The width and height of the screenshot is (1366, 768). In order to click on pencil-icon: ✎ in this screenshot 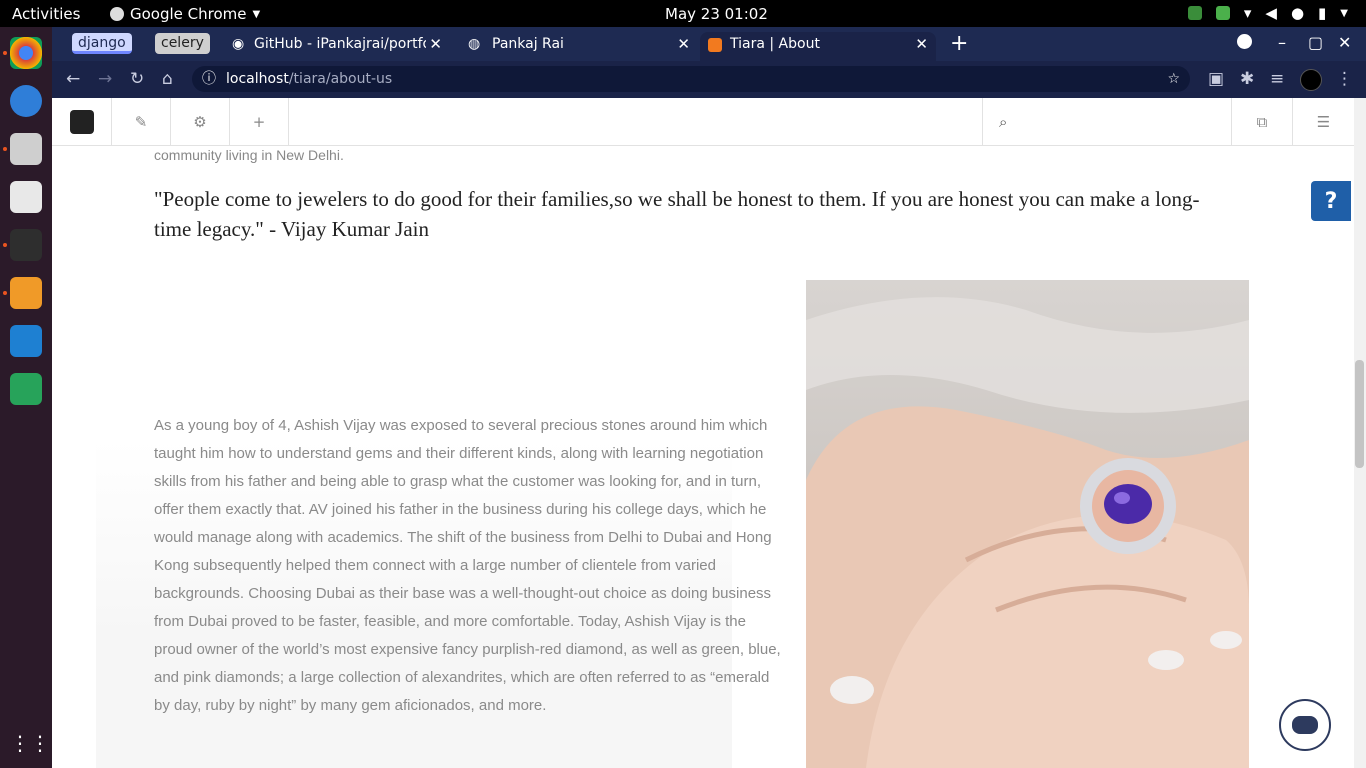, I will do `click(141, 122)`.